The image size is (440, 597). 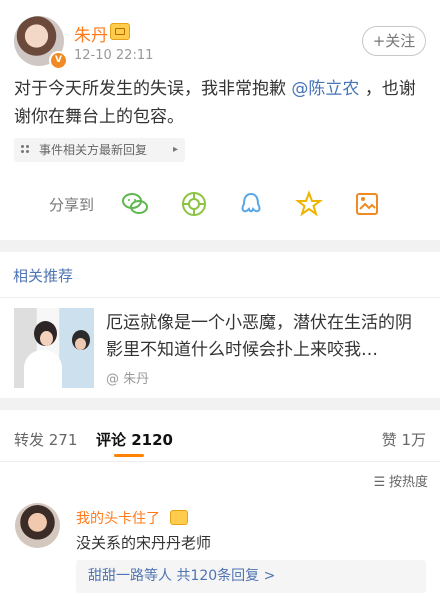 I want to click on commenter-crown-icon, so click(x=179, y=517).